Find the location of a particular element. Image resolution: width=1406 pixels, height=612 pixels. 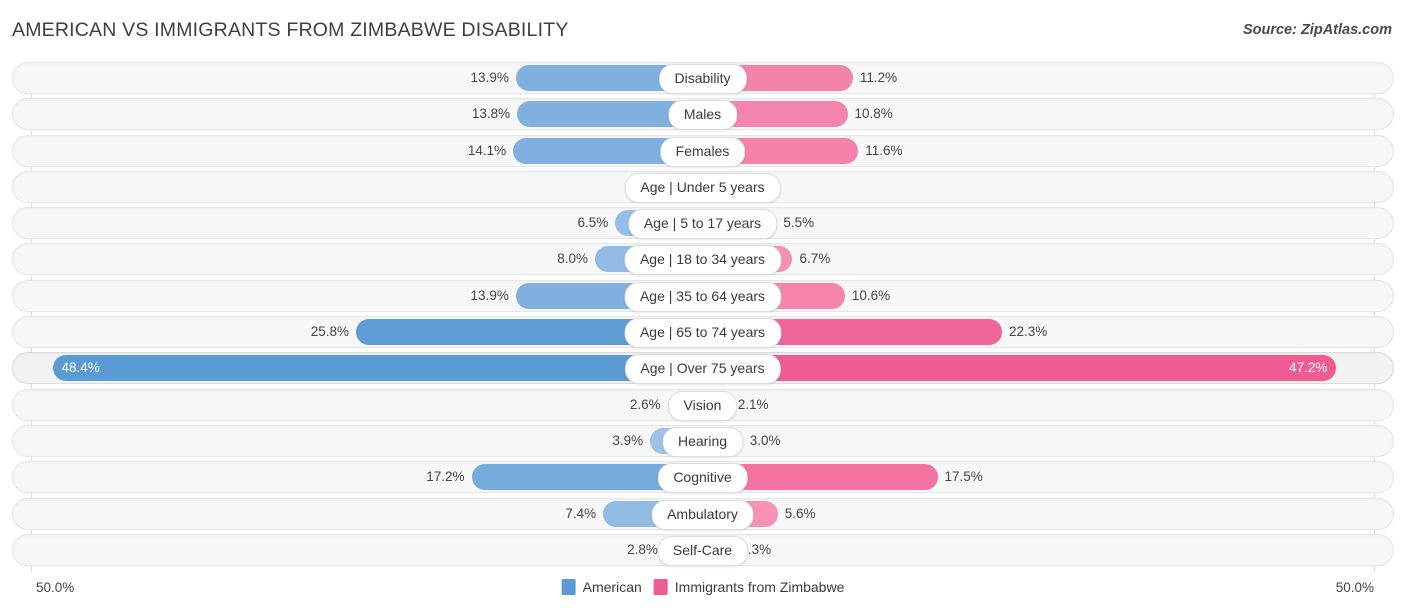

row-half-immigrants: 17.5% is located at coordinates (1038, 477).